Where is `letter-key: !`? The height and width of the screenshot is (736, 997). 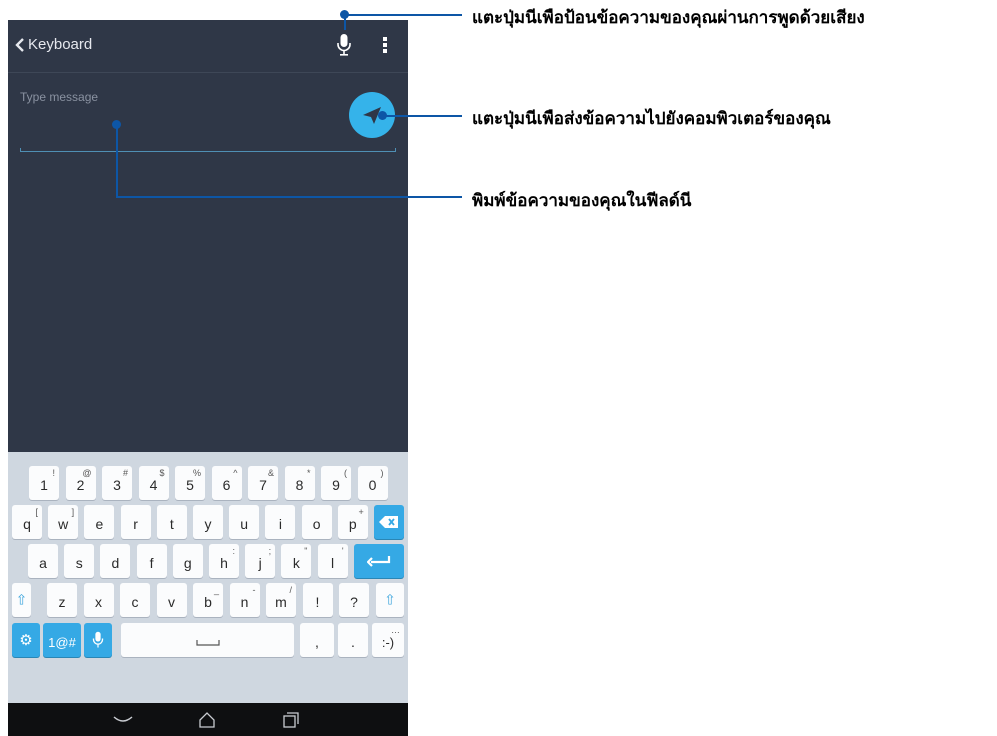
letter-key: ! is located at coordinates (317, 600).